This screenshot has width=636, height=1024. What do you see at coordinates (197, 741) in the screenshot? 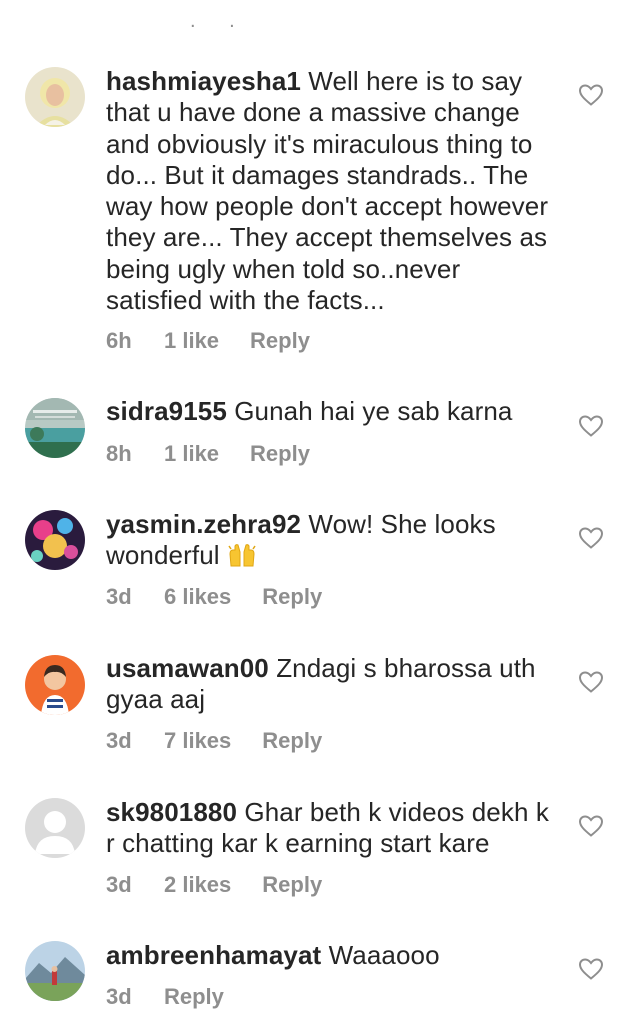
I see `comment-likes: 7 likes` at bounding box center [197, 741].